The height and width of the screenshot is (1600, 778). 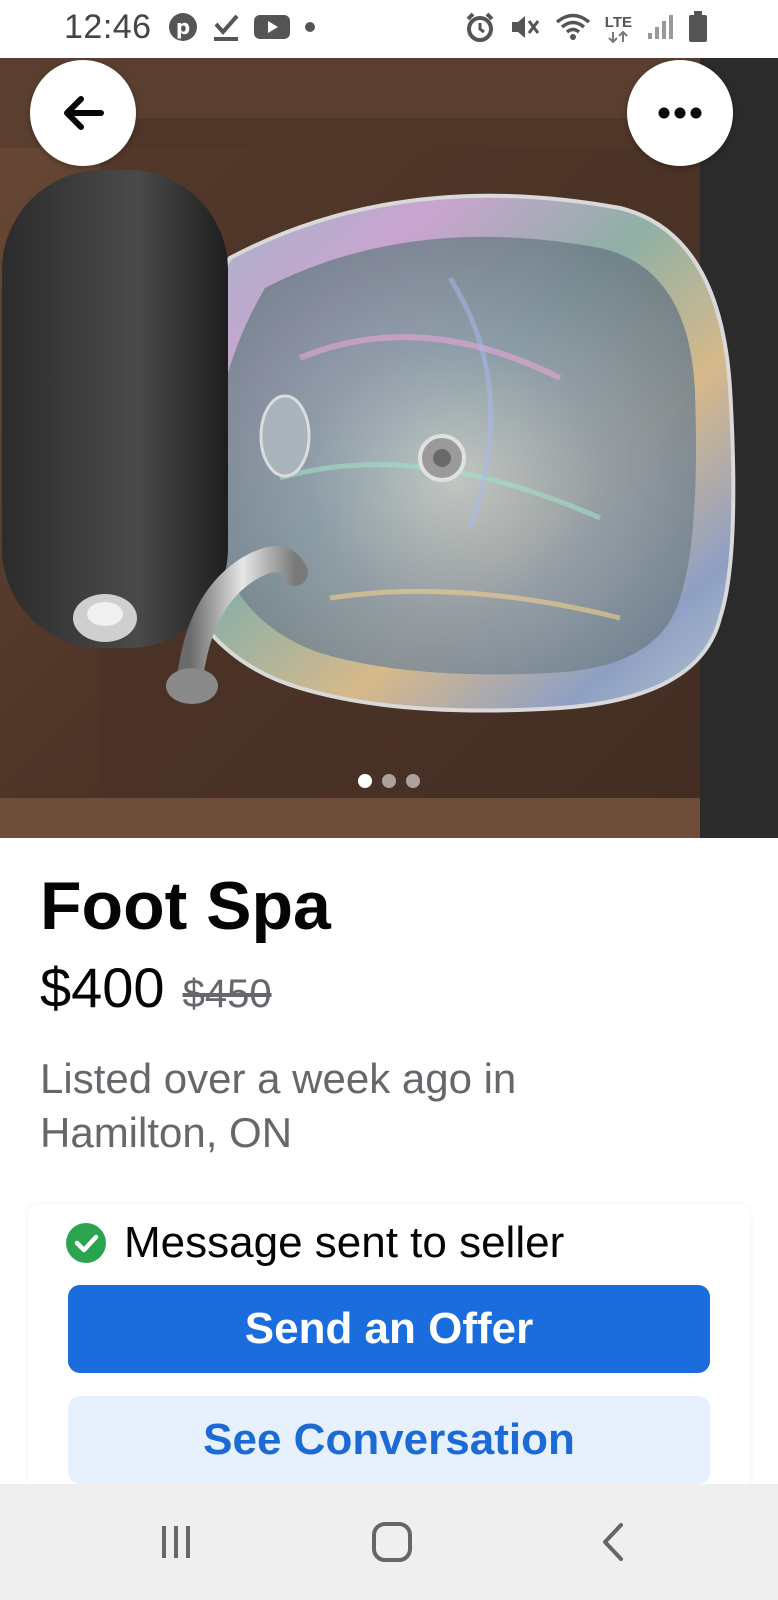 What do you see at coordinates (185, 906) in the screenshot?
I see `listing-title: Foot Spa` at bounding box center [185, 906].